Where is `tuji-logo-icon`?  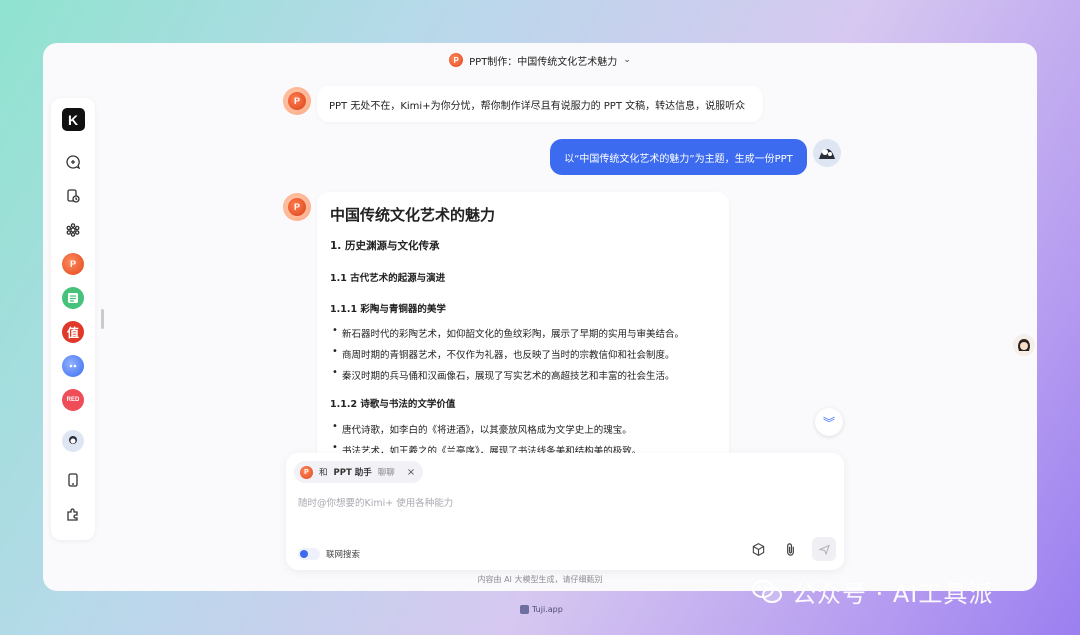 tuji-logo-icon is located at coordinates (524, 609).